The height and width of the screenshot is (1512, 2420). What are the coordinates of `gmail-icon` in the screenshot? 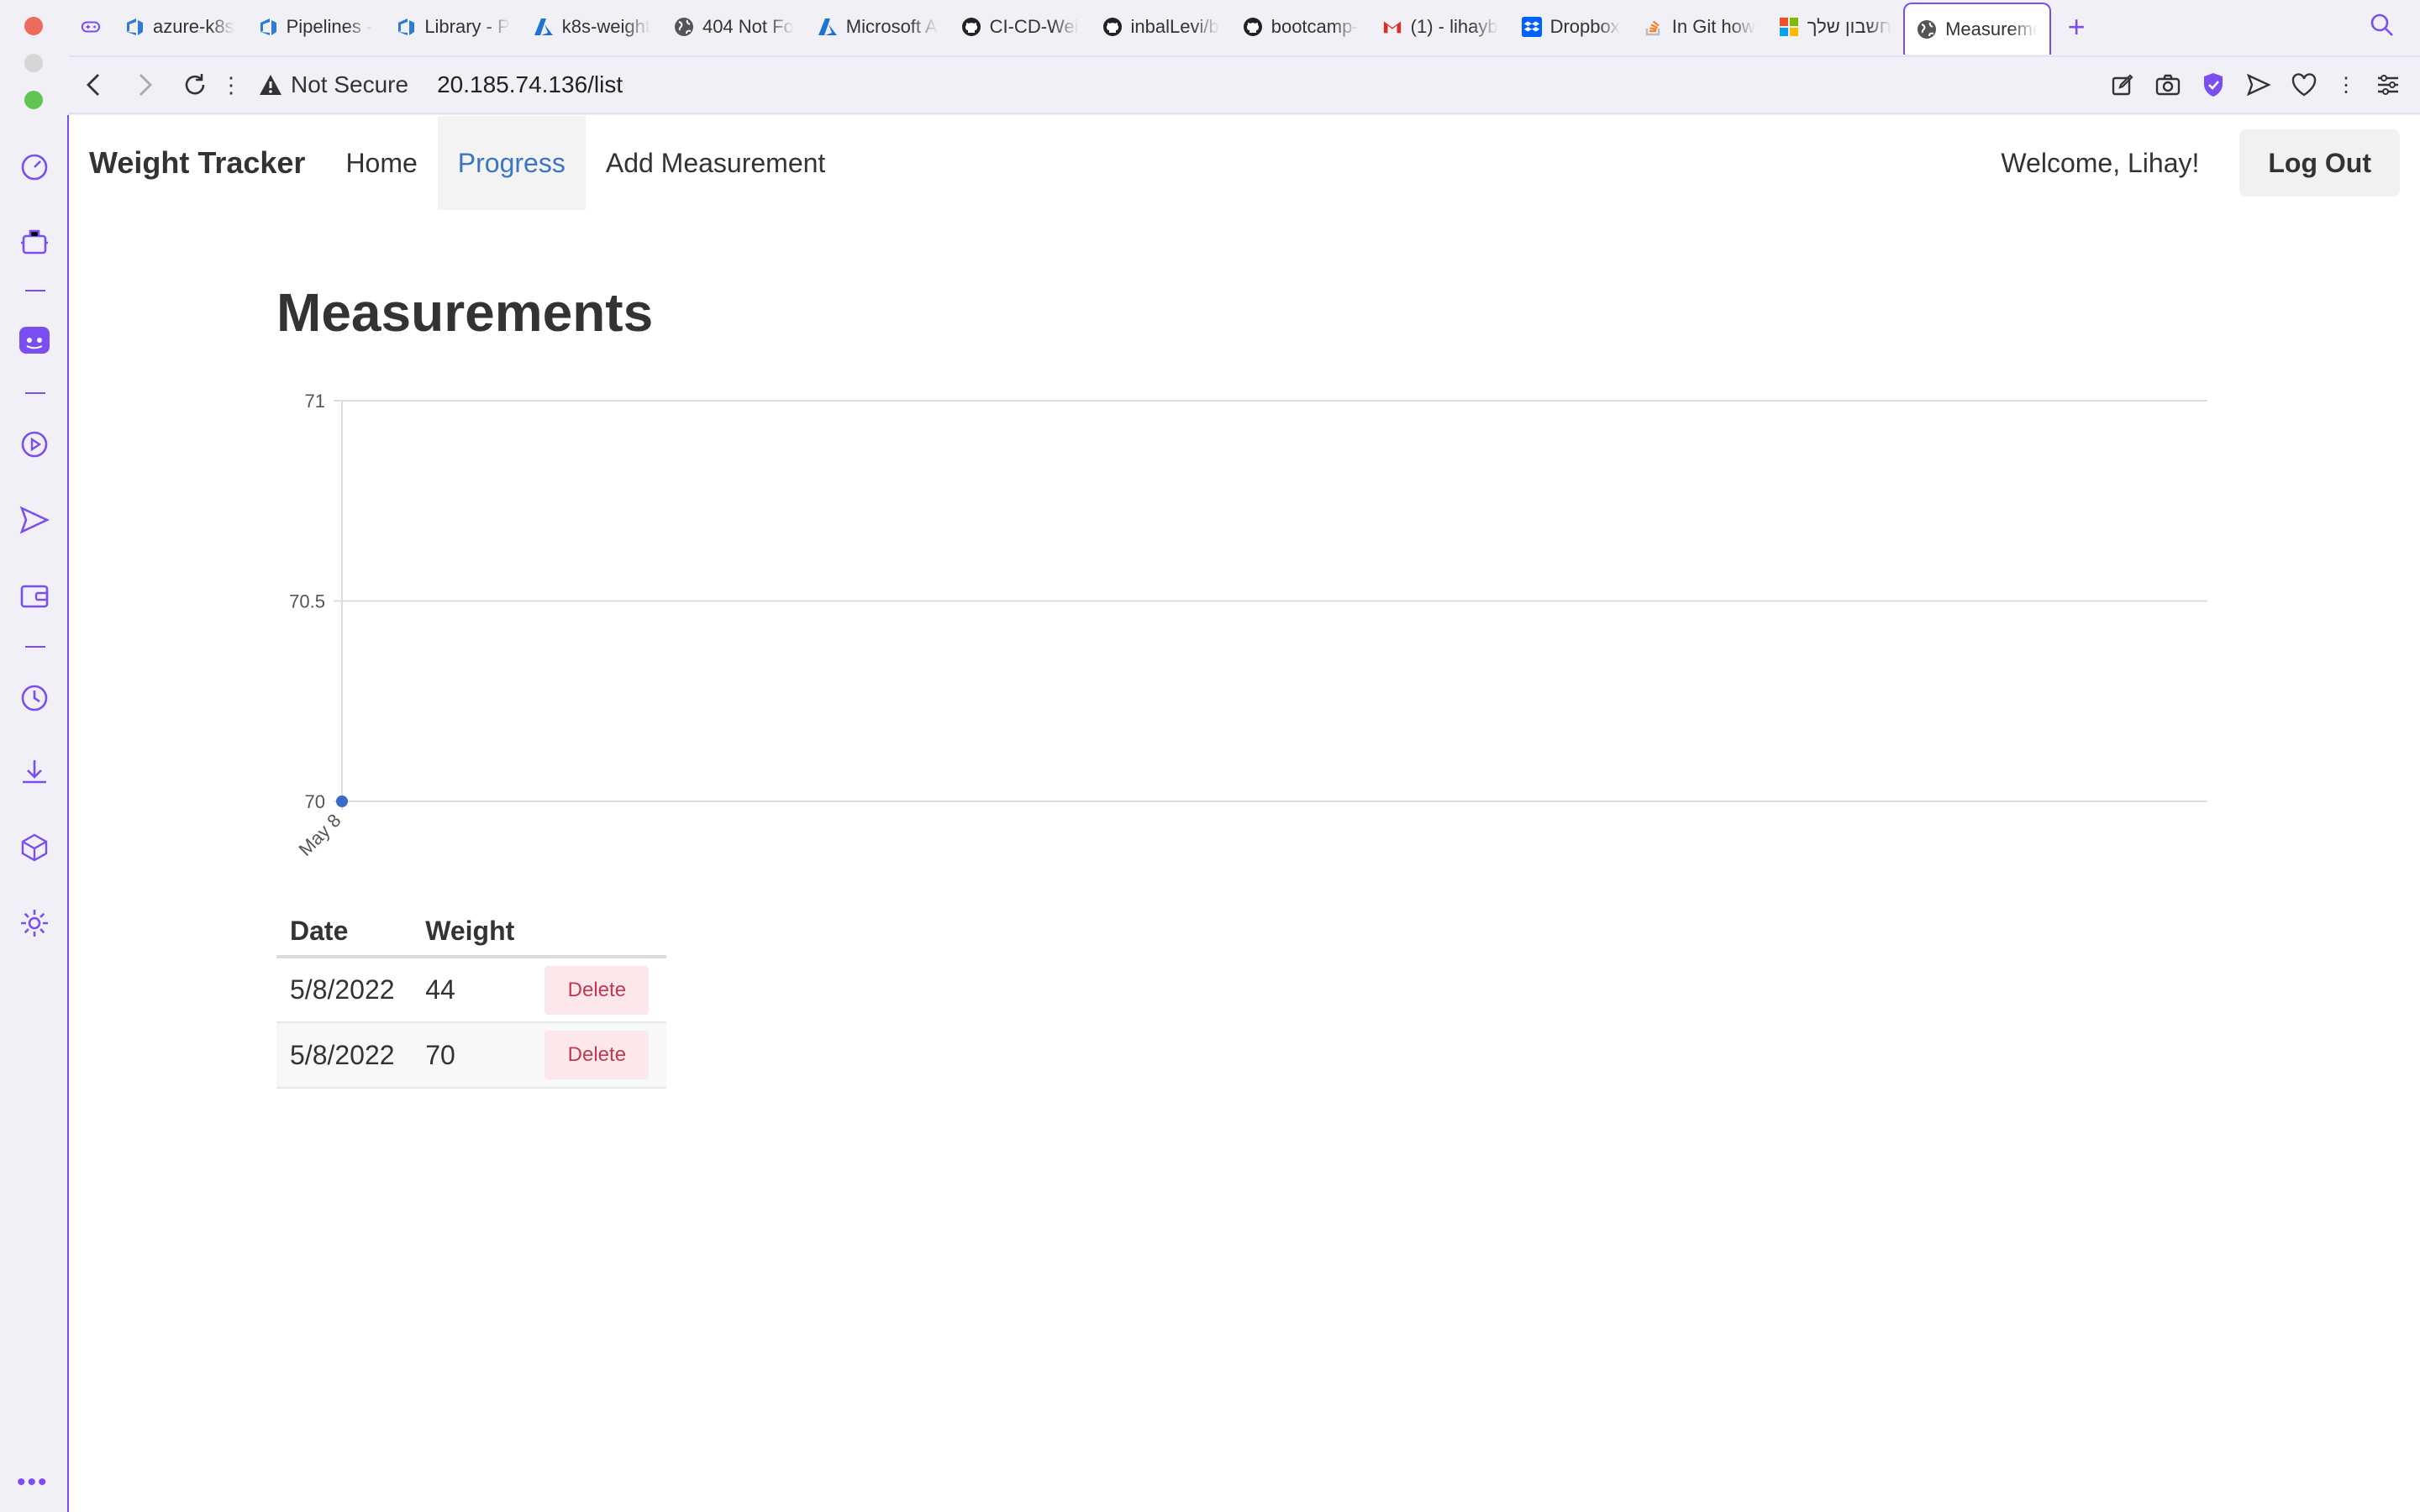 It's located at (1392, 27).